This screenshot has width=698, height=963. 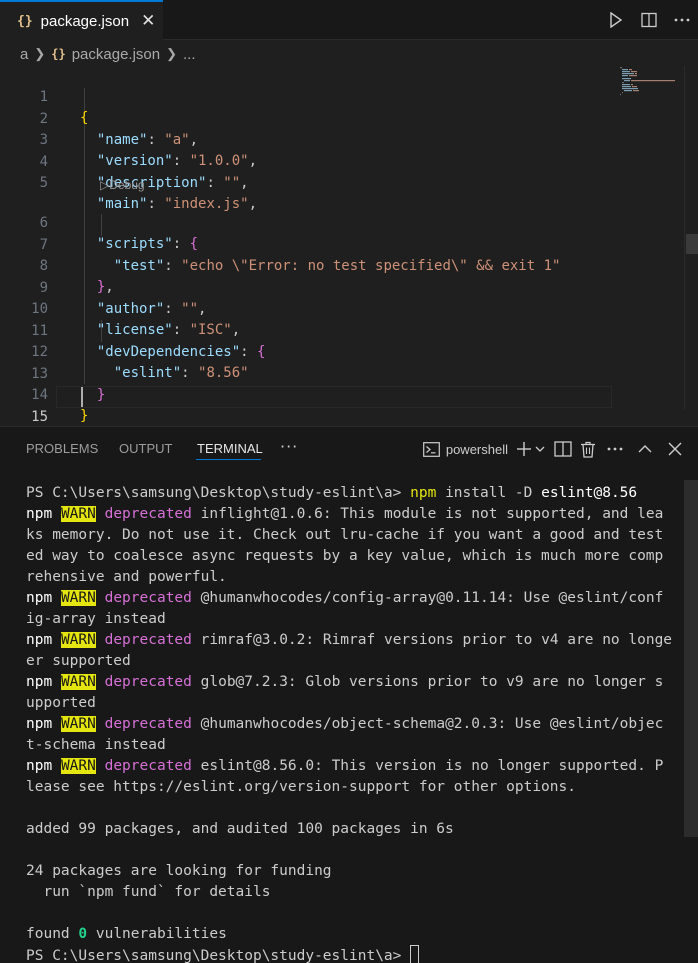 What do you see at coordinates (105, 185) in the screenshot?
I see `debug-play-icon: ▷` at bounding box center [105, 185].